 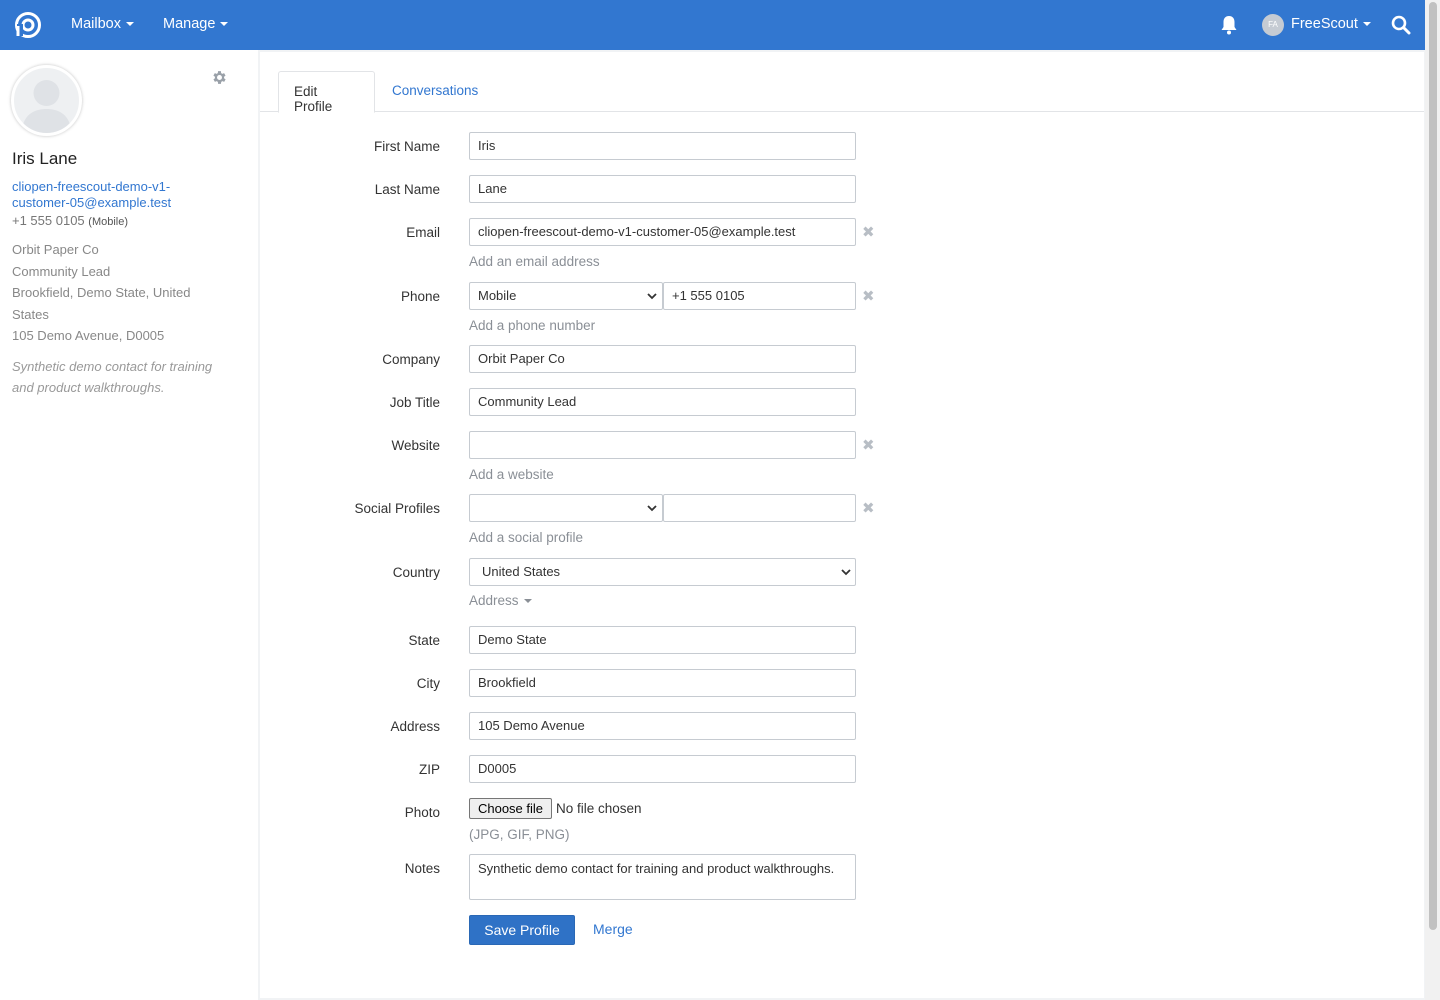 What do you see at coordinates (422, 812) in the screenshot?
I see `photo-label: Photo` at bounding box center [422, 812].